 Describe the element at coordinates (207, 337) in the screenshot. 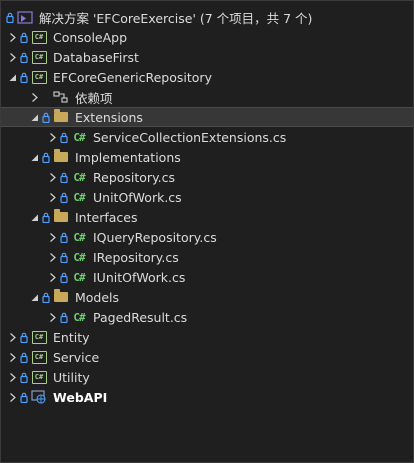

I see `tree-item-entity: C# Entity` at that location.